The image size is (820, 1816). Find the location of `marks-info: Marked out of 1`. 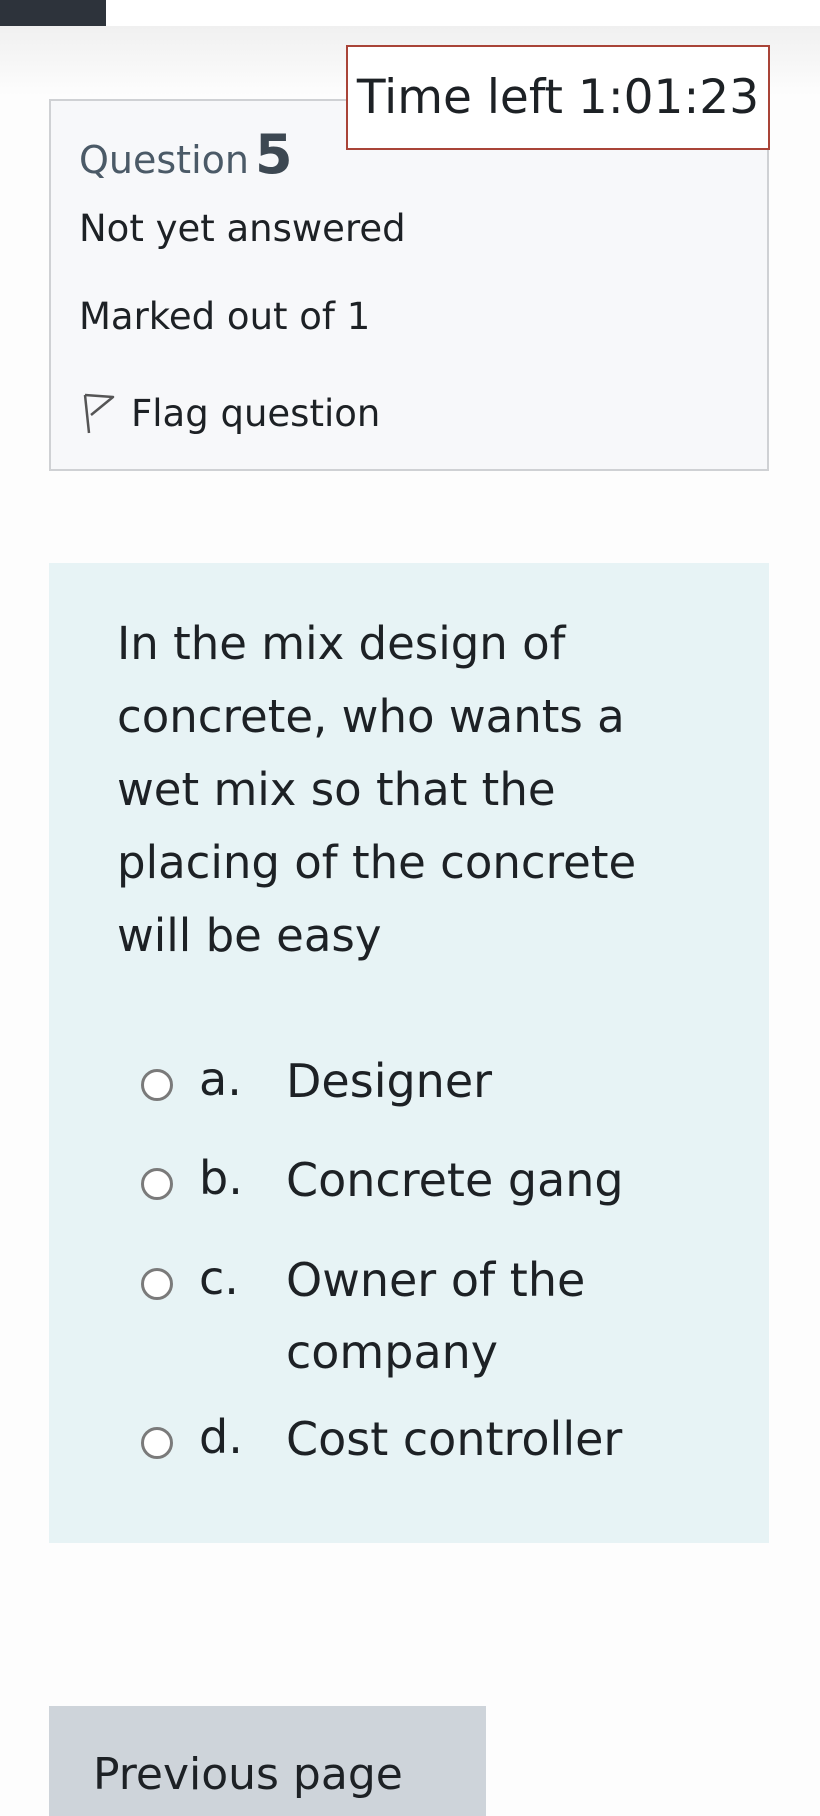

marks-info: Marked out of 1 is located at coordinates (225, 316).